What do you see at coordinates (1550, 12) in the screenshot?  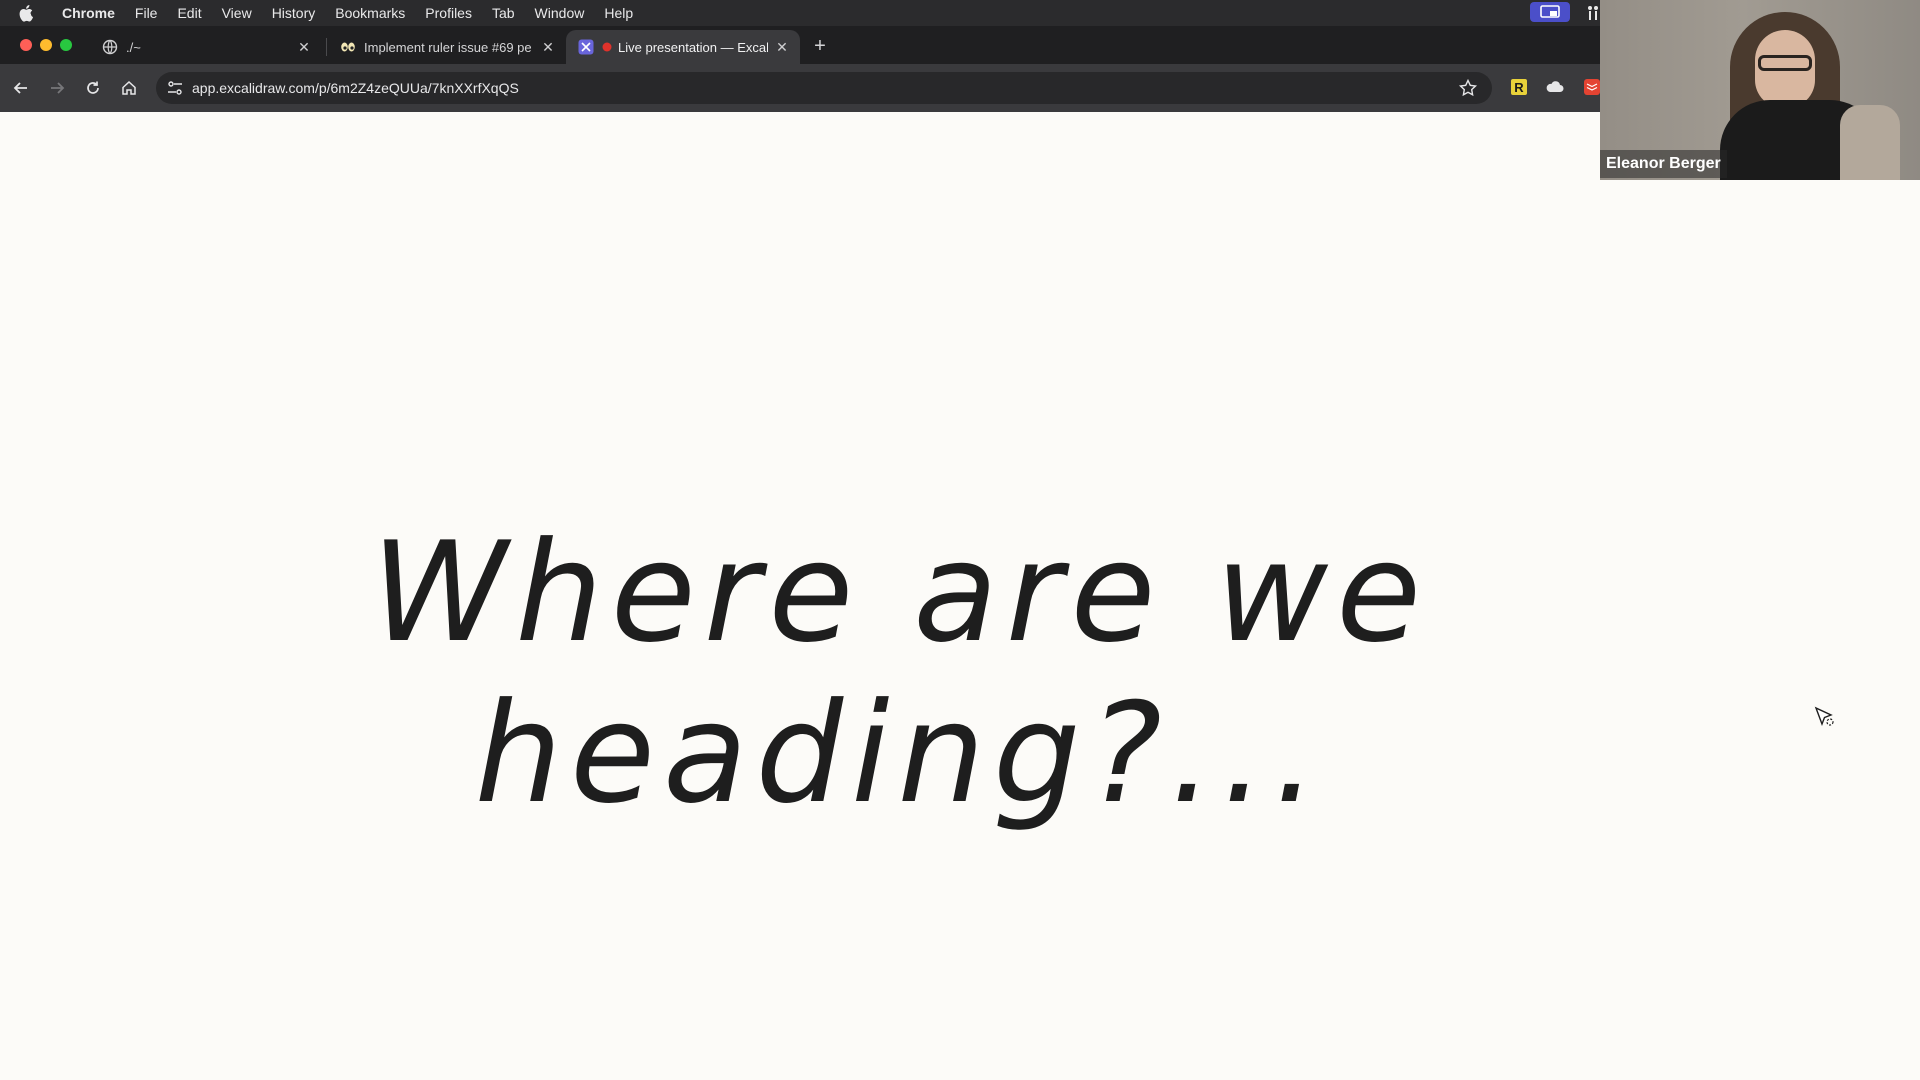 I see `screen-share-icon` at bounding box center [1550, 12].